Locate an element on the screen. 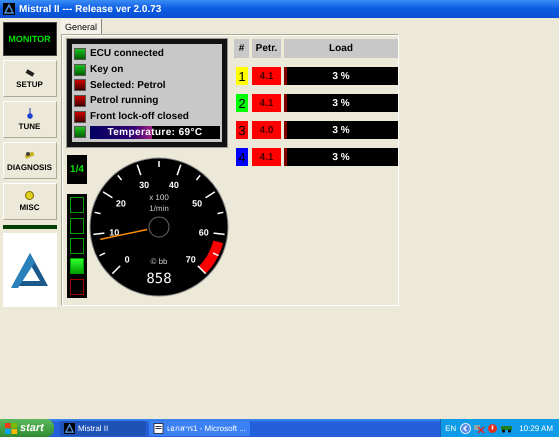 The width and height of the screenshot is (559, 437). car-icon is located at coordinates (507, 428).